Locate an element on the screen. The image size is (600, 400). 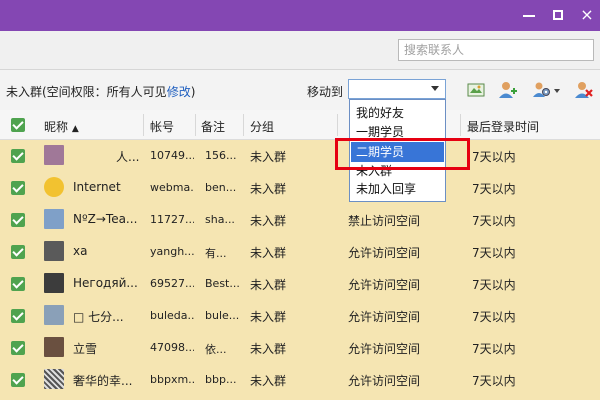
message-icon is located at coordinates (476, 90).